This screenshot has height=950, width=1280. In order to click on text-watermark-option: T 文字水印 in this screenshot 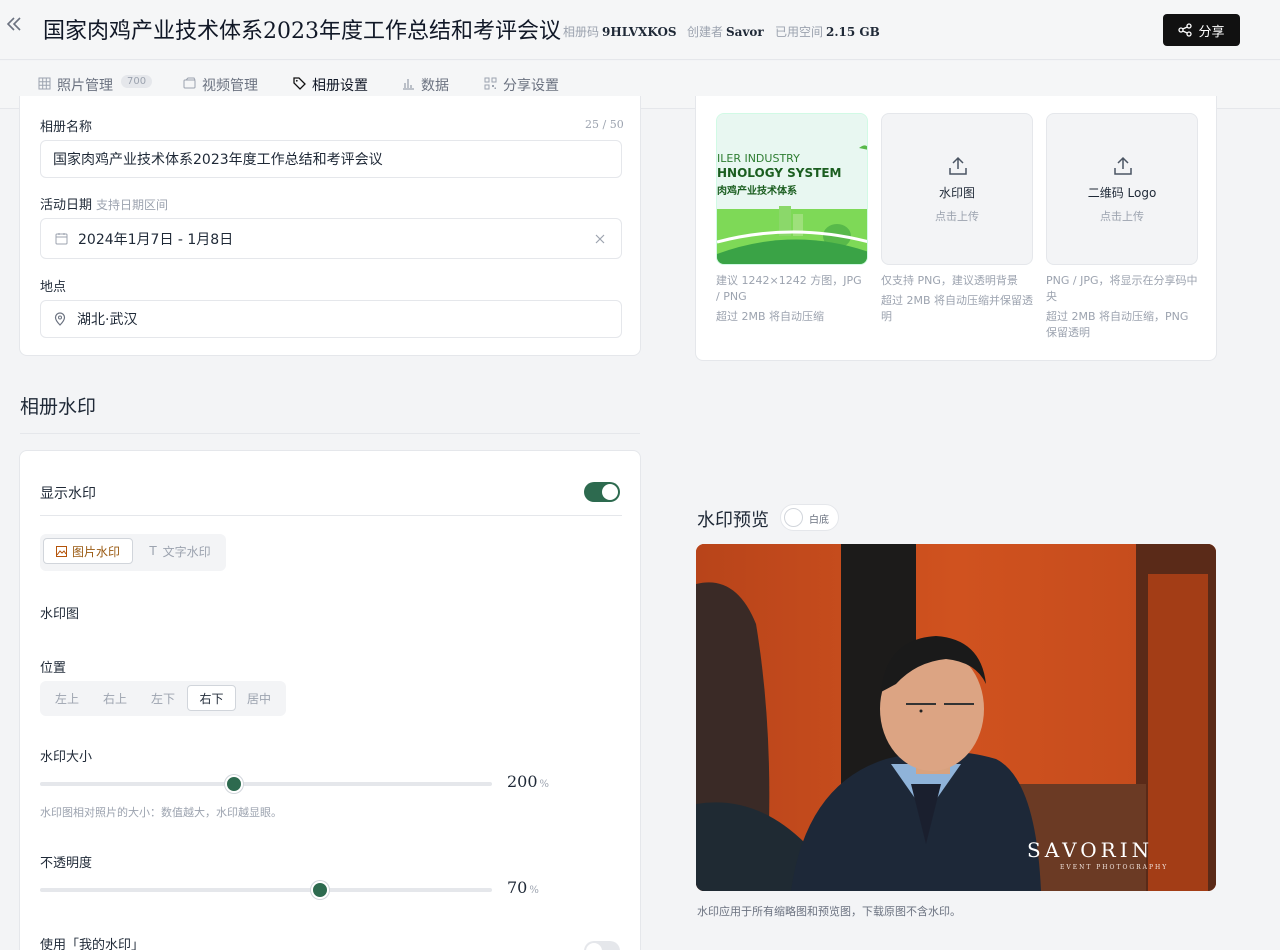, I will do `click(180, 551)`.